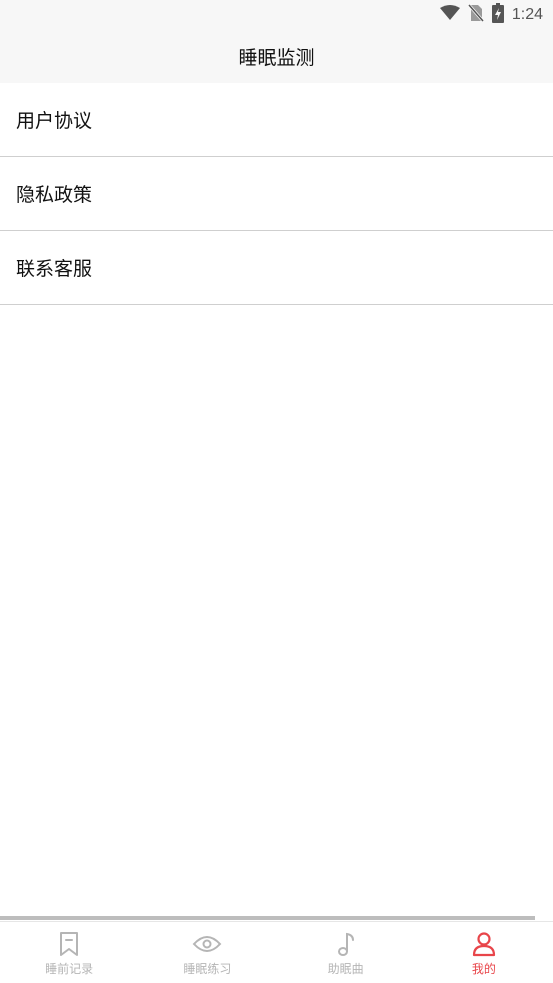  Describe the element at coordinates (449, 15) in the screenshot. I see `wifi-icon` at that location.